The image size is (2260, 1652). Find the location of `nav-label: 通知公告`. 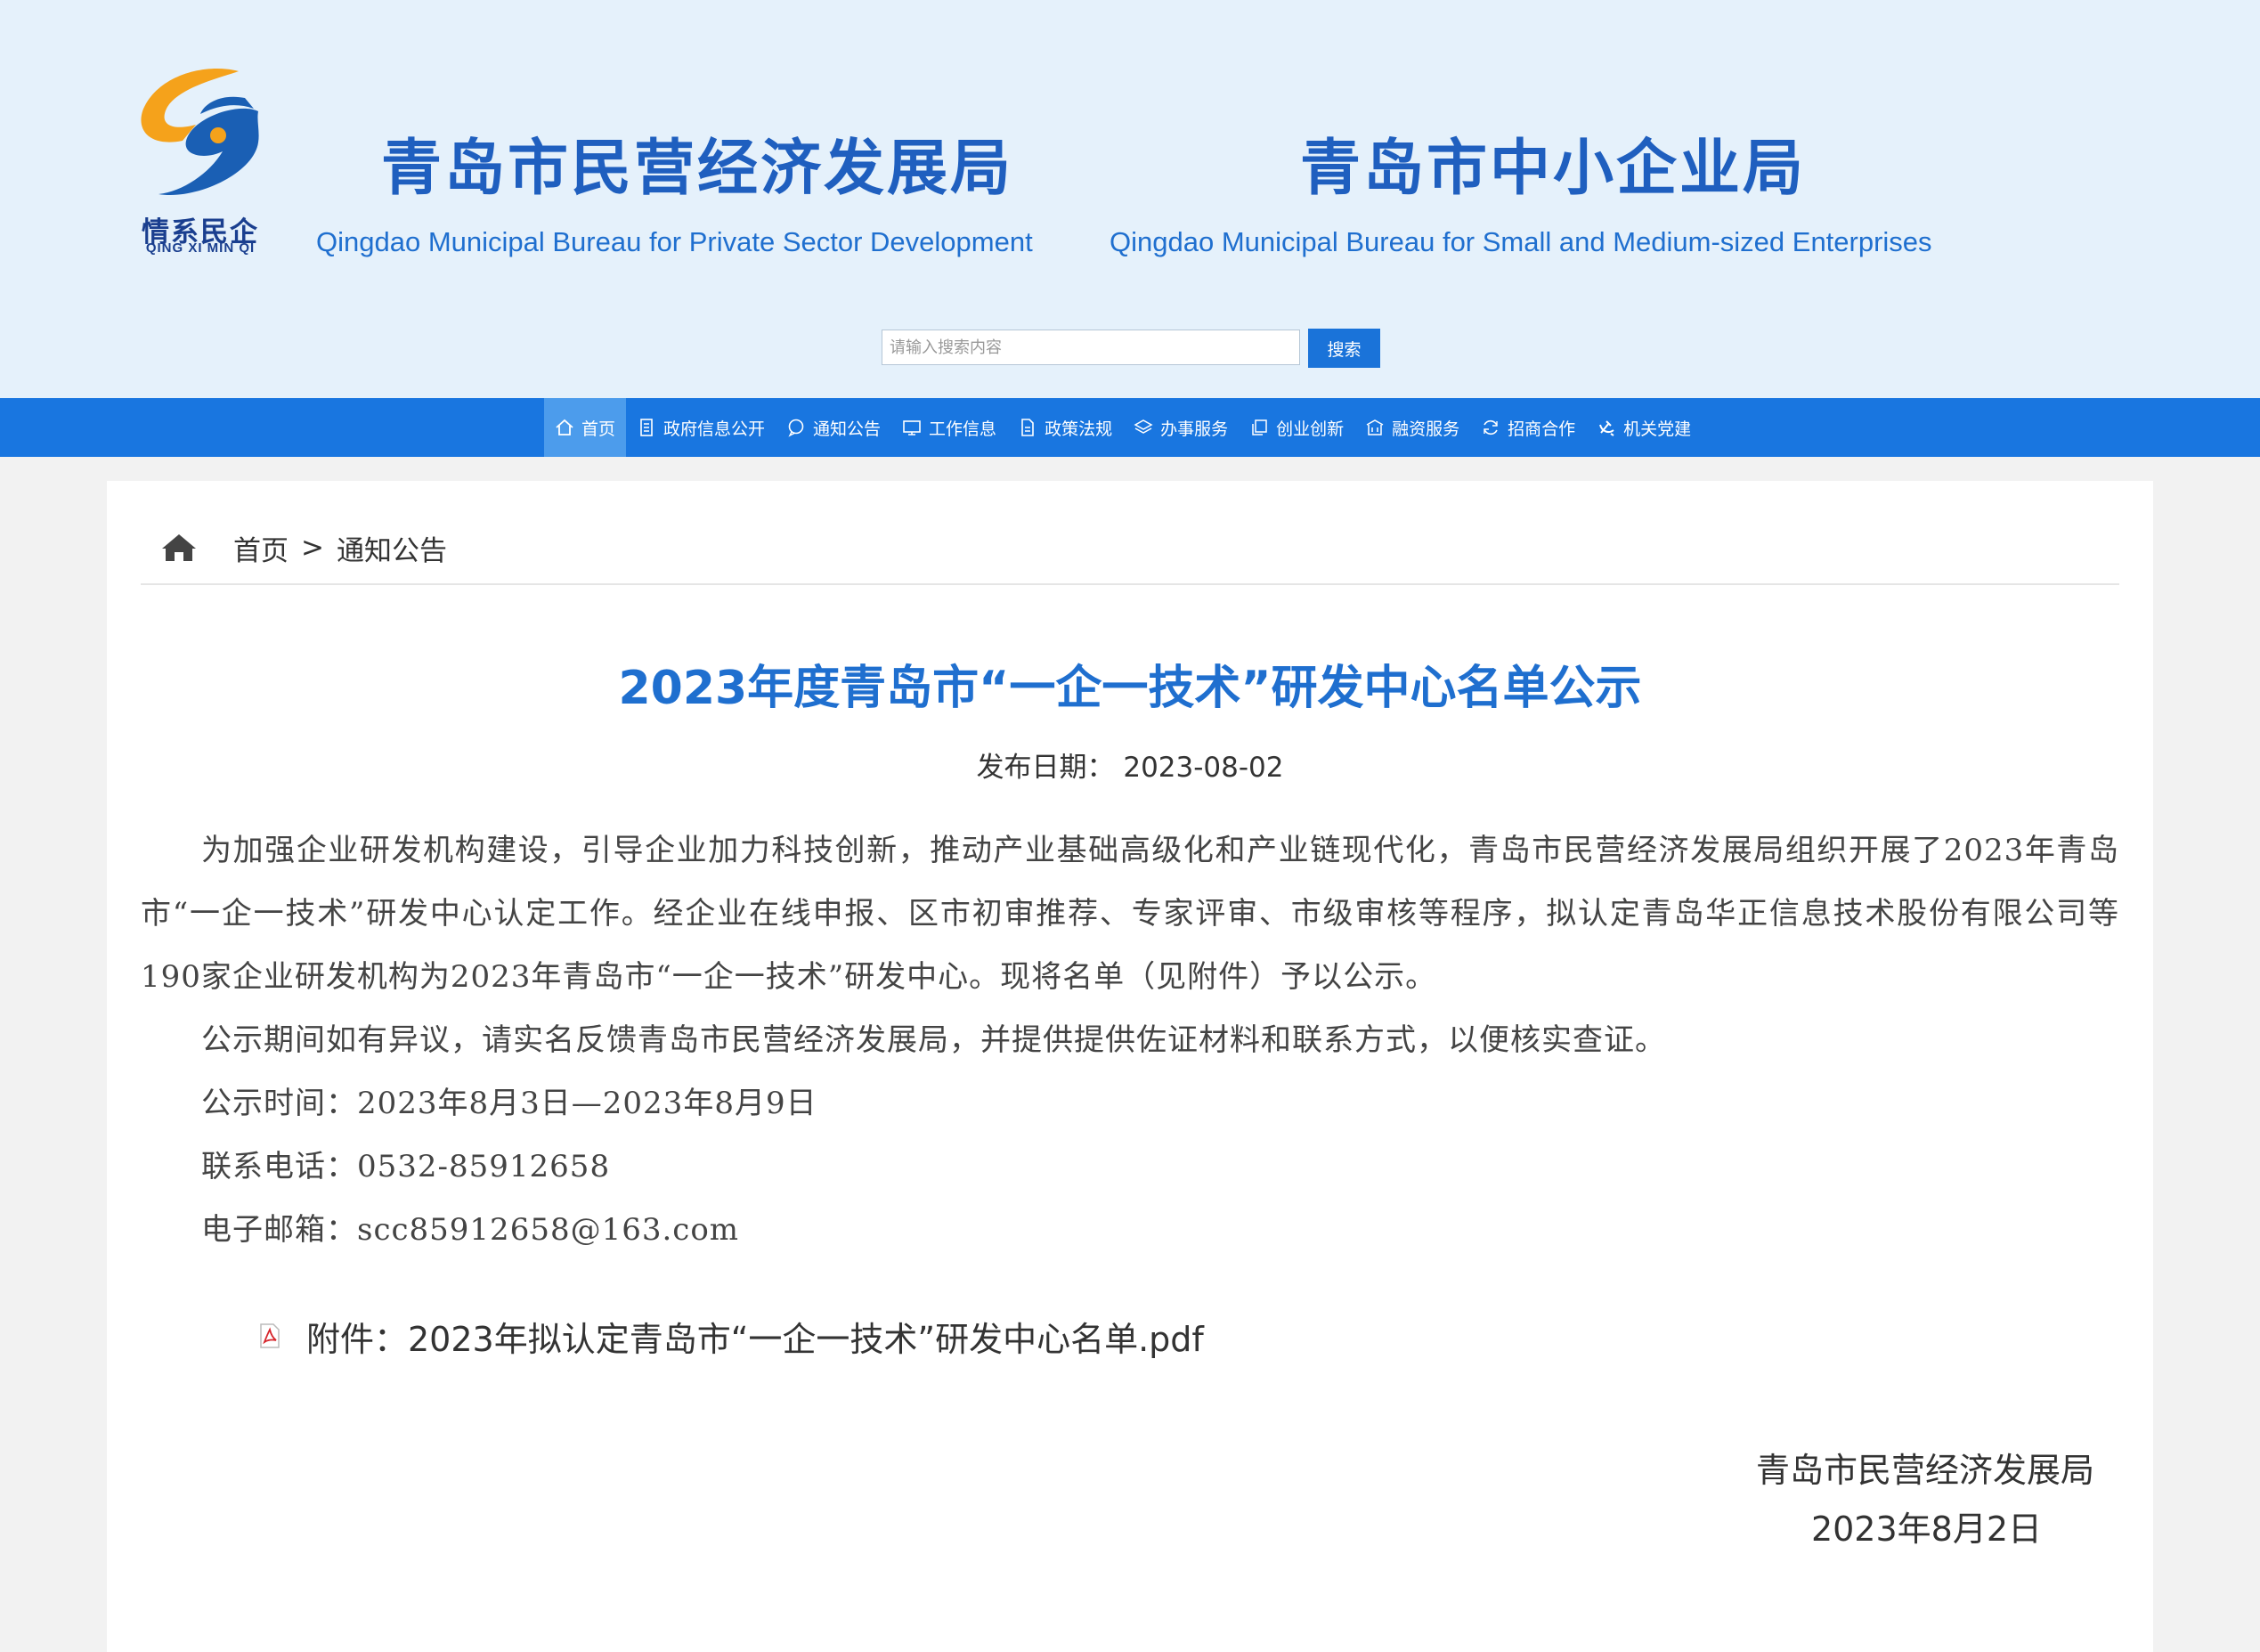

nav-label: 通知公告 is located at coordinates (847, 429).